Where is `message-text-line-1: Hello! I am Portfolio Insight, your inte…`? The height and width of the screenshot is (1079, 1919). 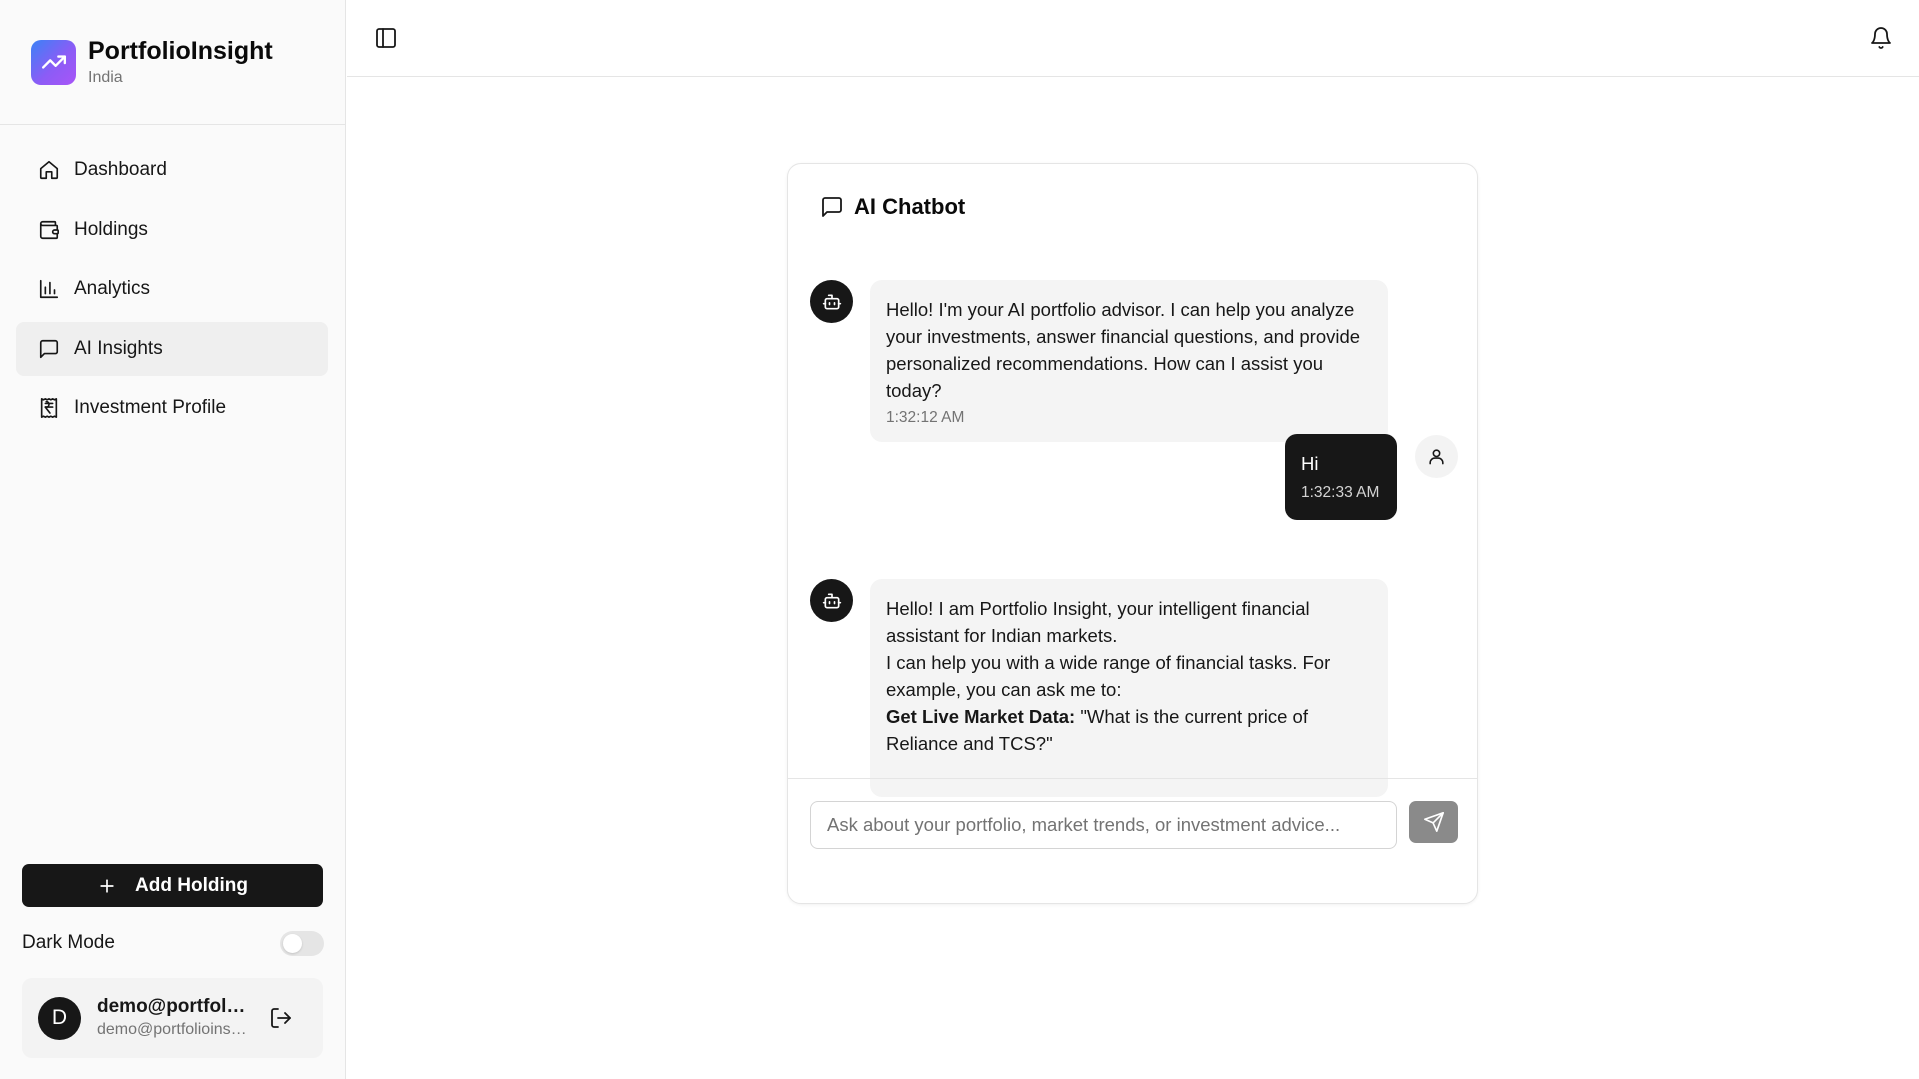 message-text-line-1: Hello! I am Portfolio Insight, your inte… is located at coordinates (1098, 622).